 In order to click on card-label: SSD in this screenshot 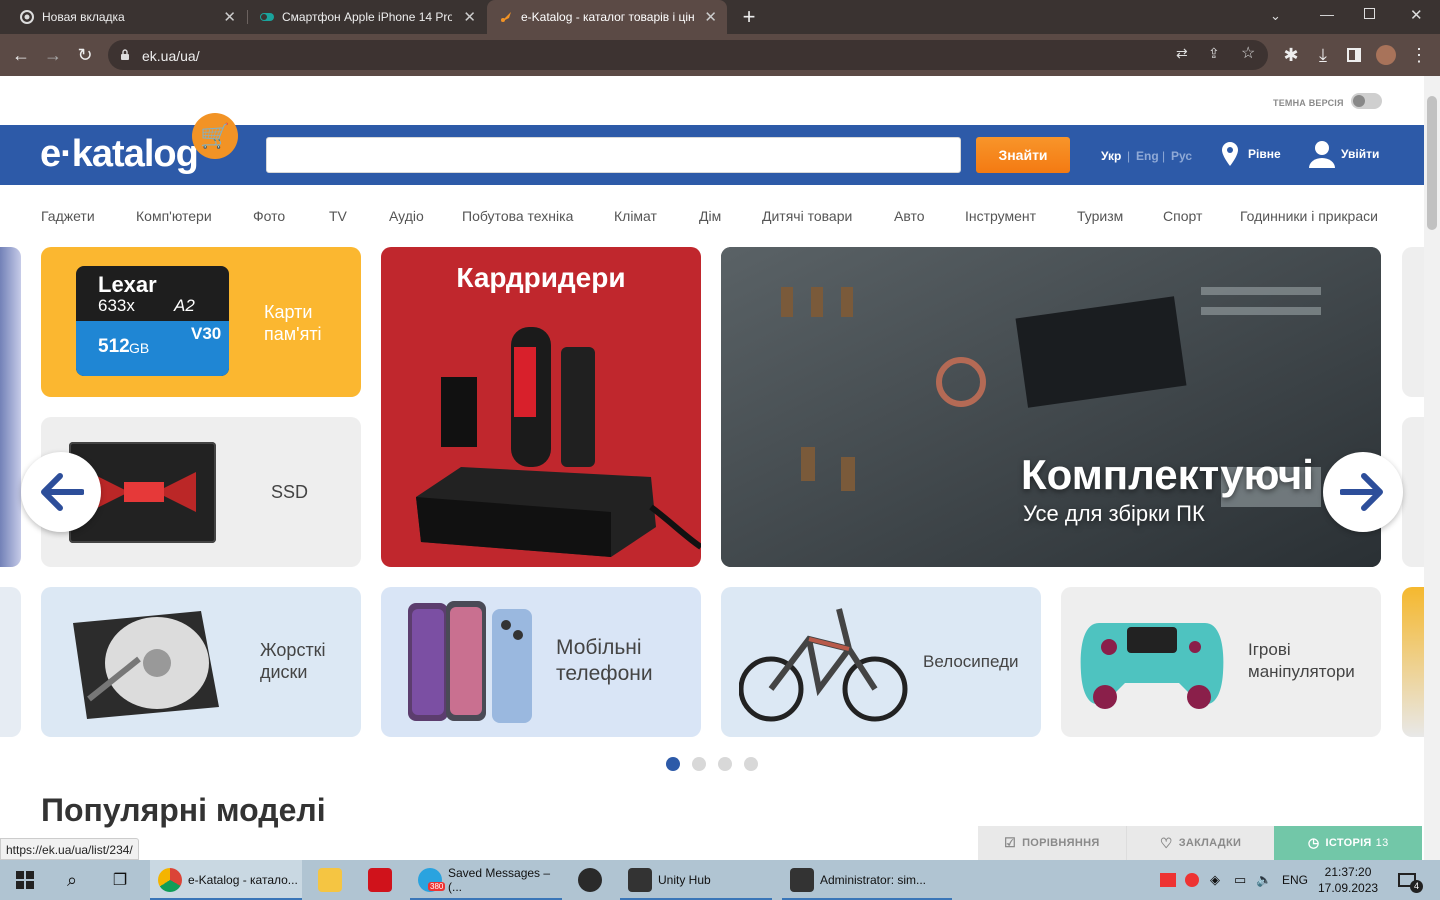, I will do `click(290, 492)`.